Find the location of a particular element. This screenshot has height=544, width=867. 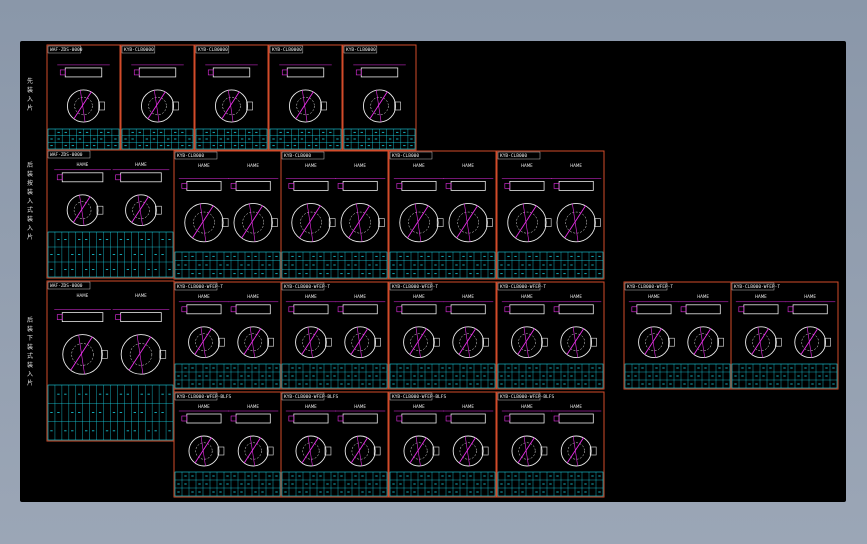

drawing-sheet-r3-5: KYB-CLB000-WFEP-T HAME HAME is located at coordinates (677, 335).